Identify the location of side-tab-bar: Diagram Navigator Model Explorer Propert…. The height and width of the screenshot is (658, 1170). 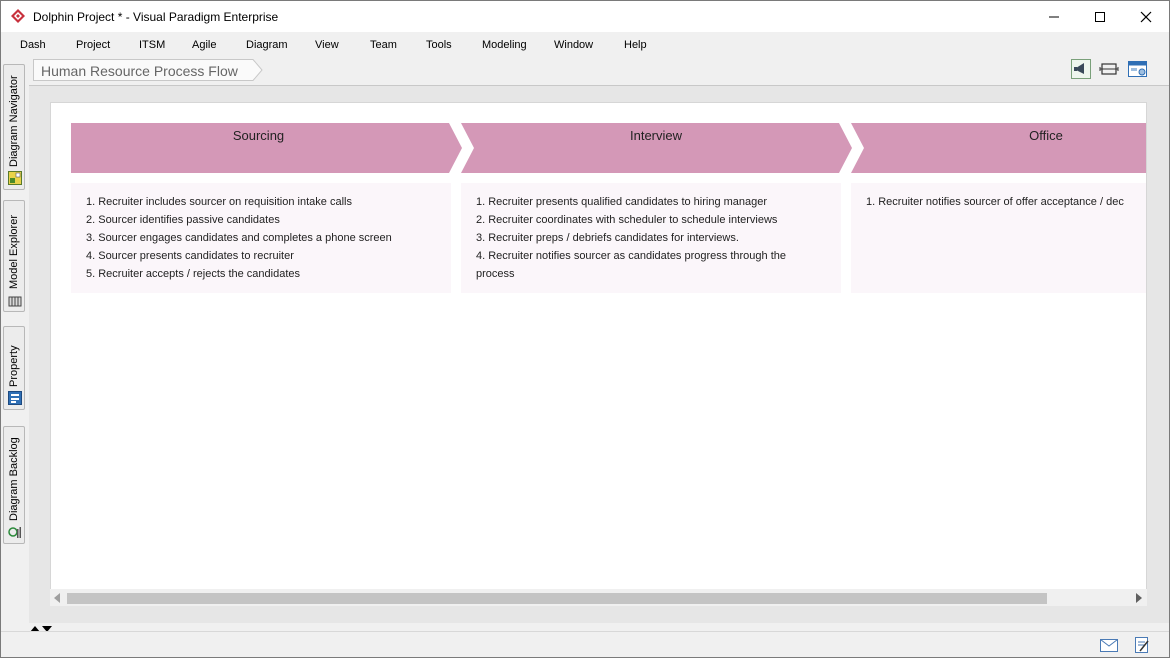
(14, 308).